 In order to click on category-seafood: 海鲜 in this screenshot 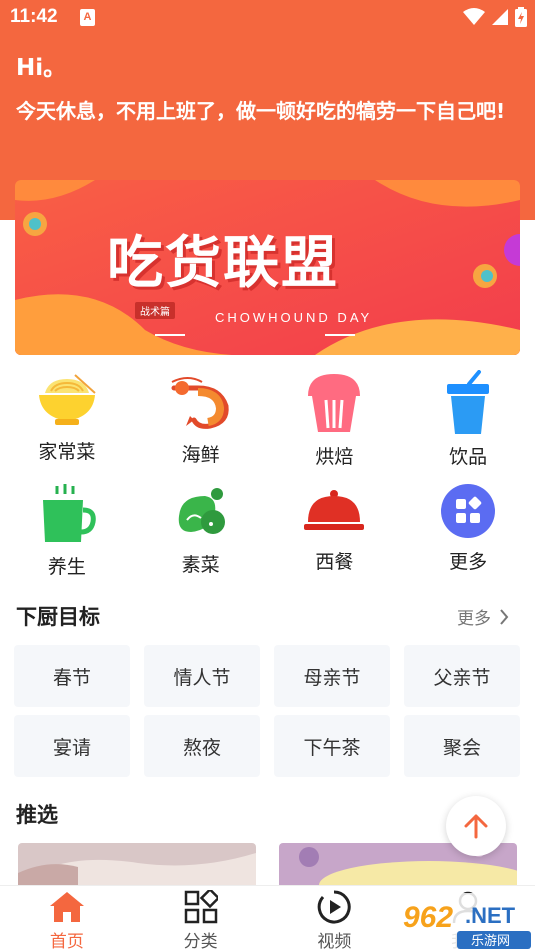, I will do `click(201, 419)`.